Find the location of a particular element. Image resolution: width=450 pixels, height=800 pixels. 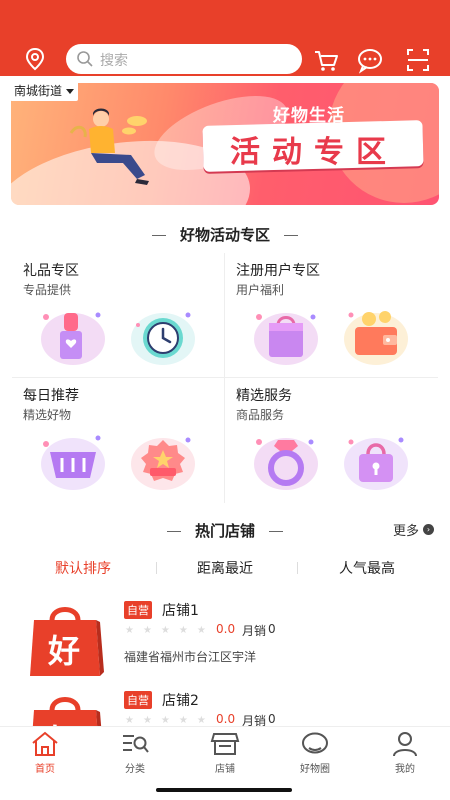

scan-icon is located at coordinates (418, 60).